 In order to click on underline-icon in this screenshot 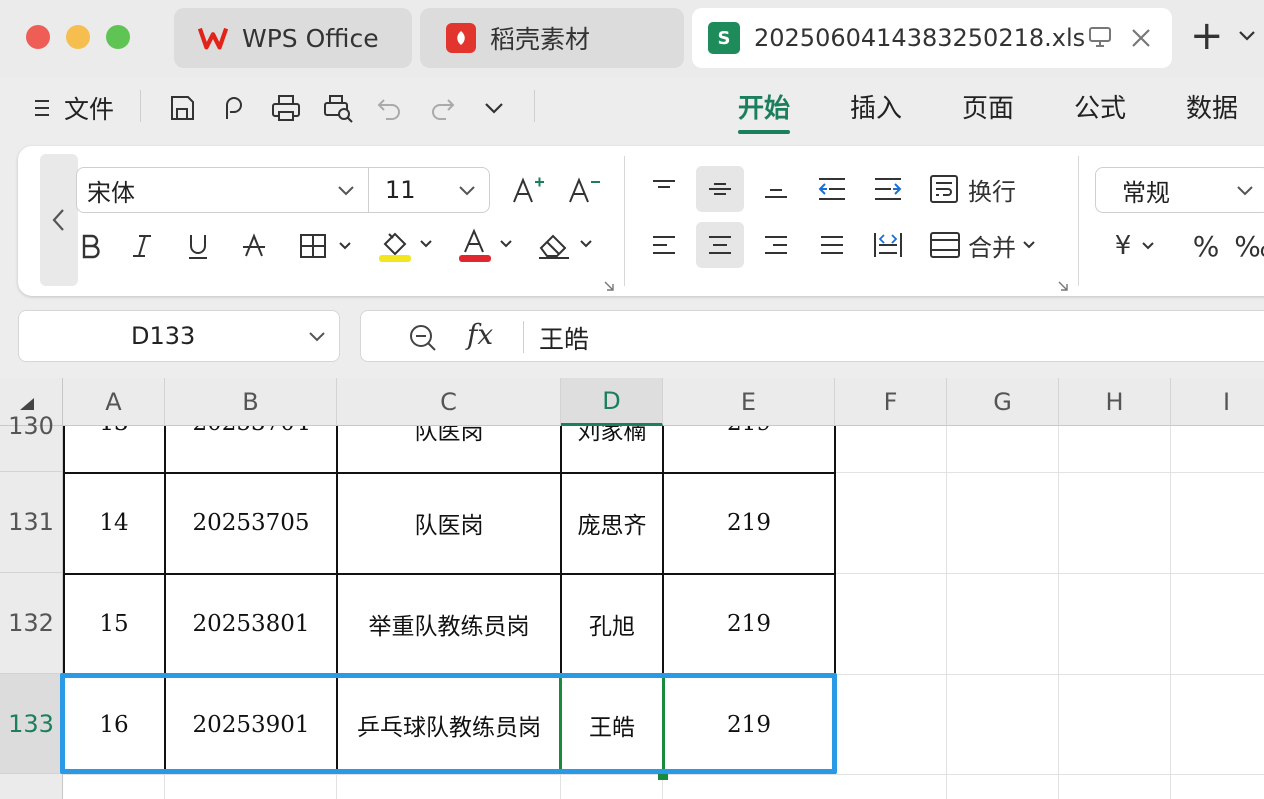, I will do `click(198, 246)`.